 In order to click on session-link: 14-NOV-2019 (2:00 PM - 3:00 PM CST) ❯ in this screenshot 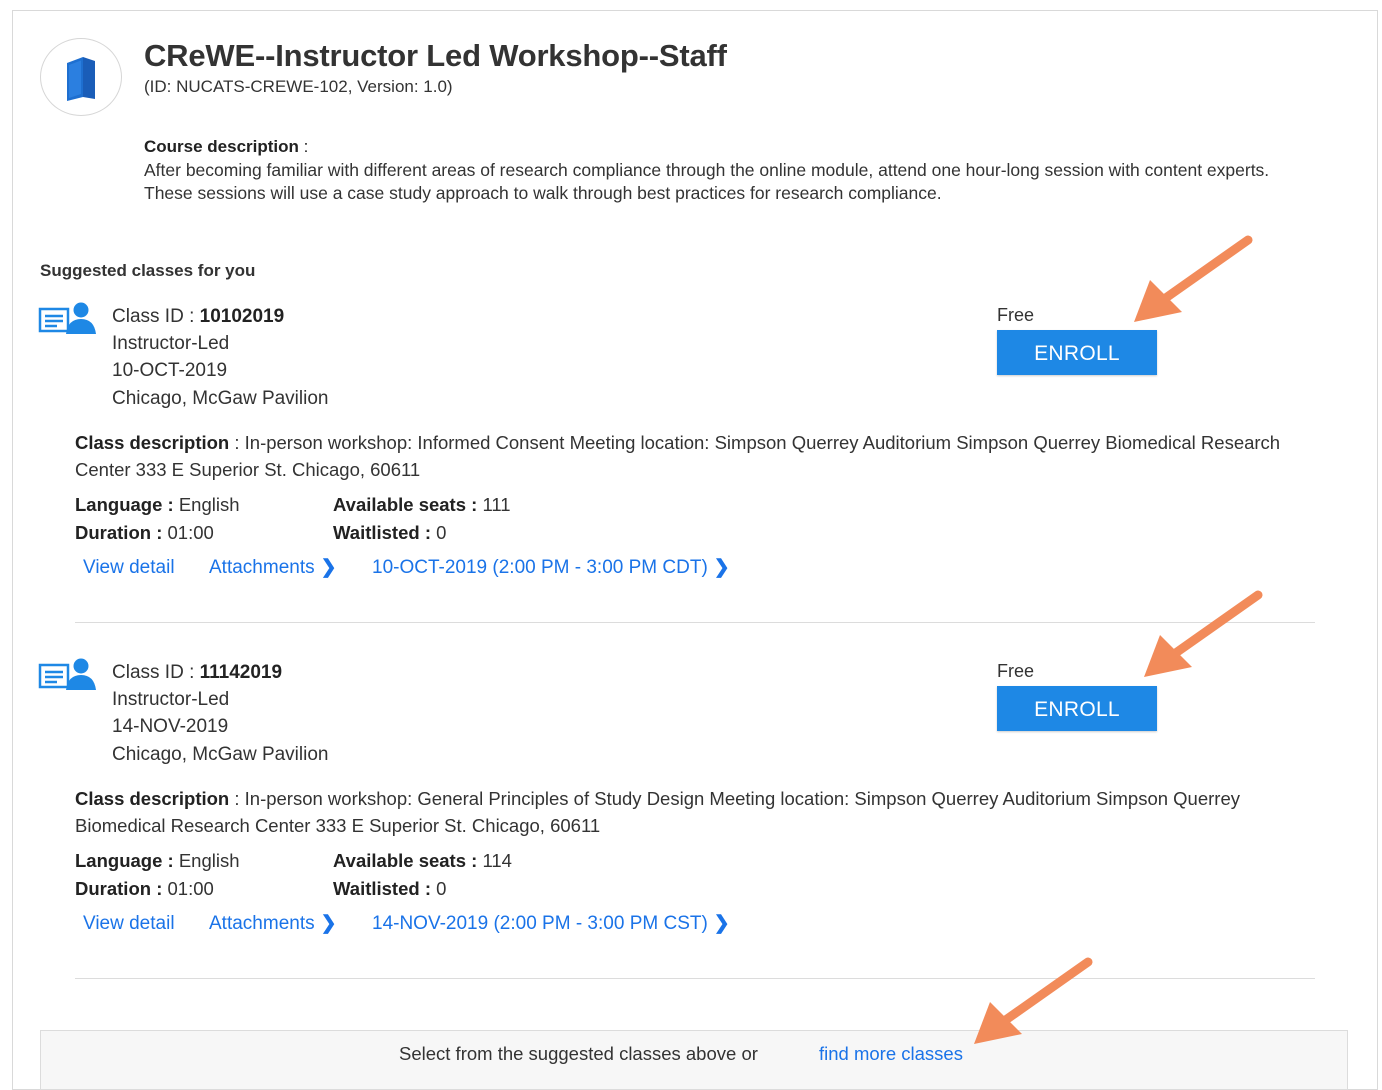, I will do `click(551, 923)`.